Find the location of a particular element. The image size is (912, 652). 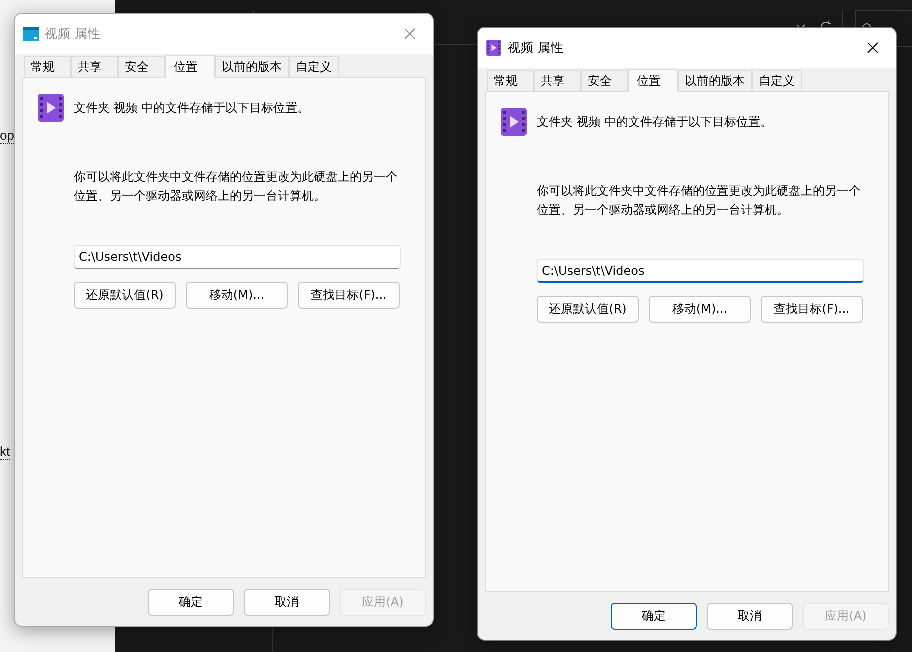

video-icon is located at coordinates (494, 48).